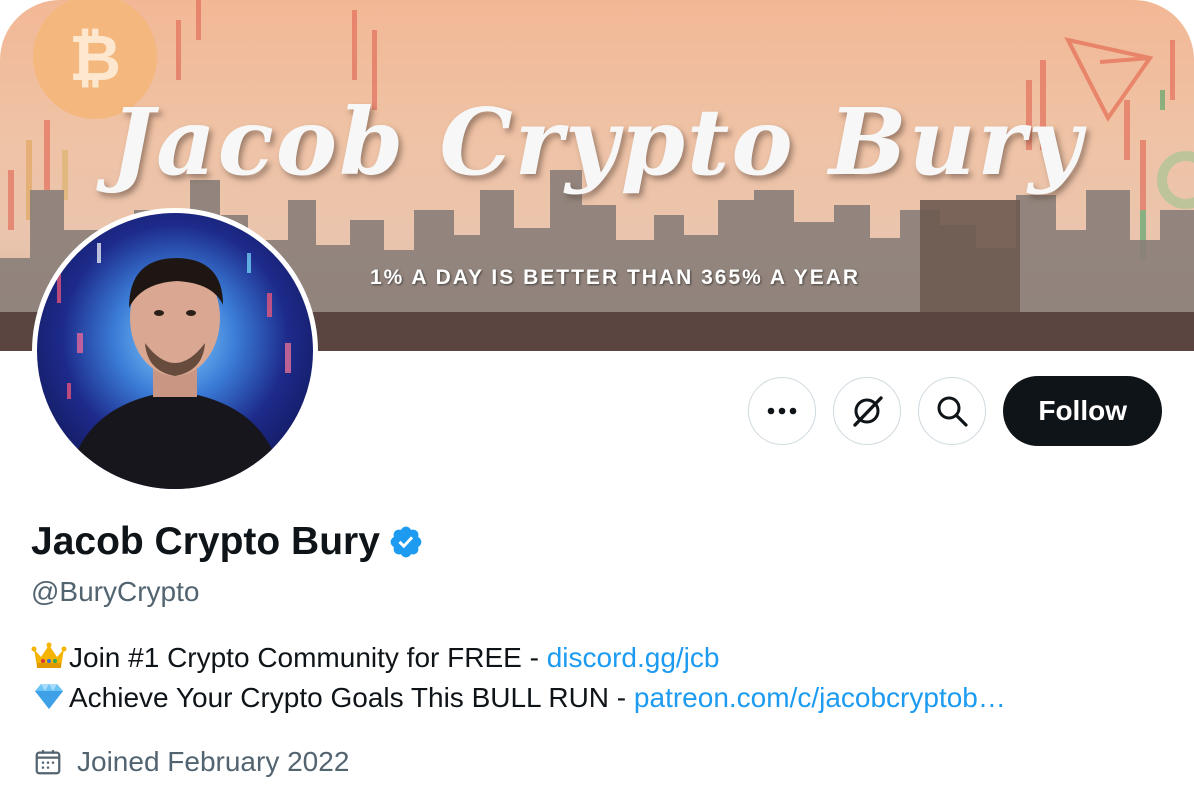  I want to click on more-button, so click(782, 411).